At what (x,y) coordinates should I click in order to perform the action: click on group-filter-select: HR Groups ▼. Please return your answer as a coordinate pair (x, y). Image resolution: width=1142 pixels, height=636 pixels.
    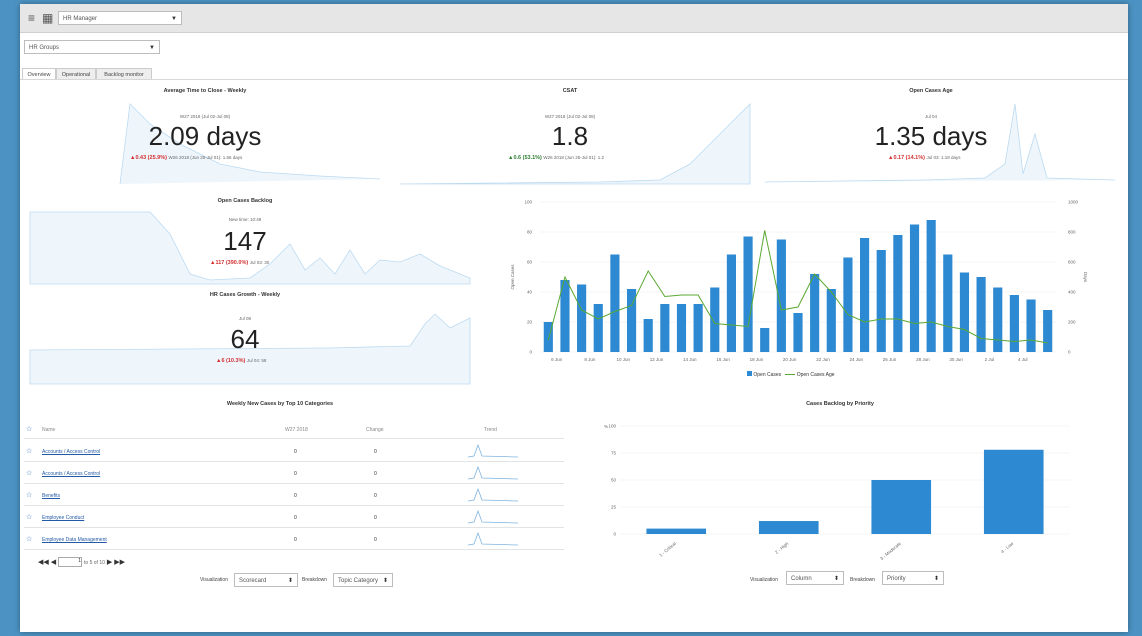
    Looking at the image, I should click on (92, 47).